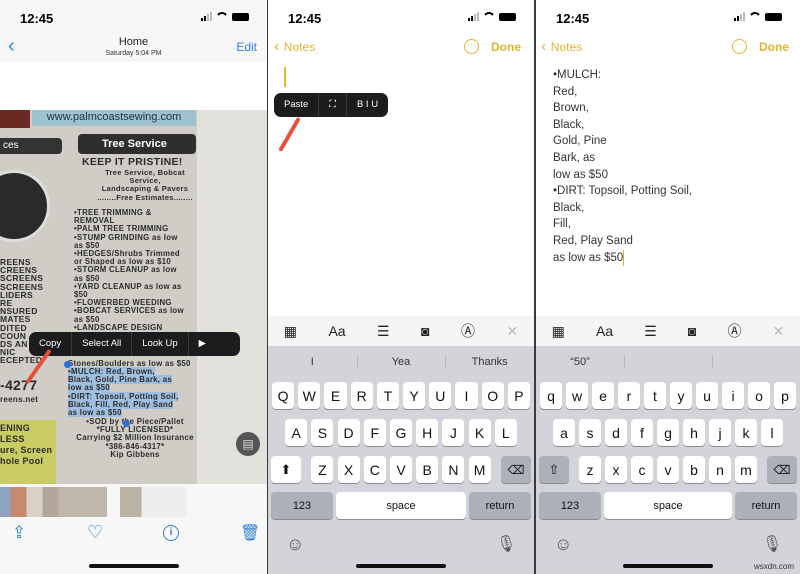  I want to click on key-b: b, so click(694, 469).